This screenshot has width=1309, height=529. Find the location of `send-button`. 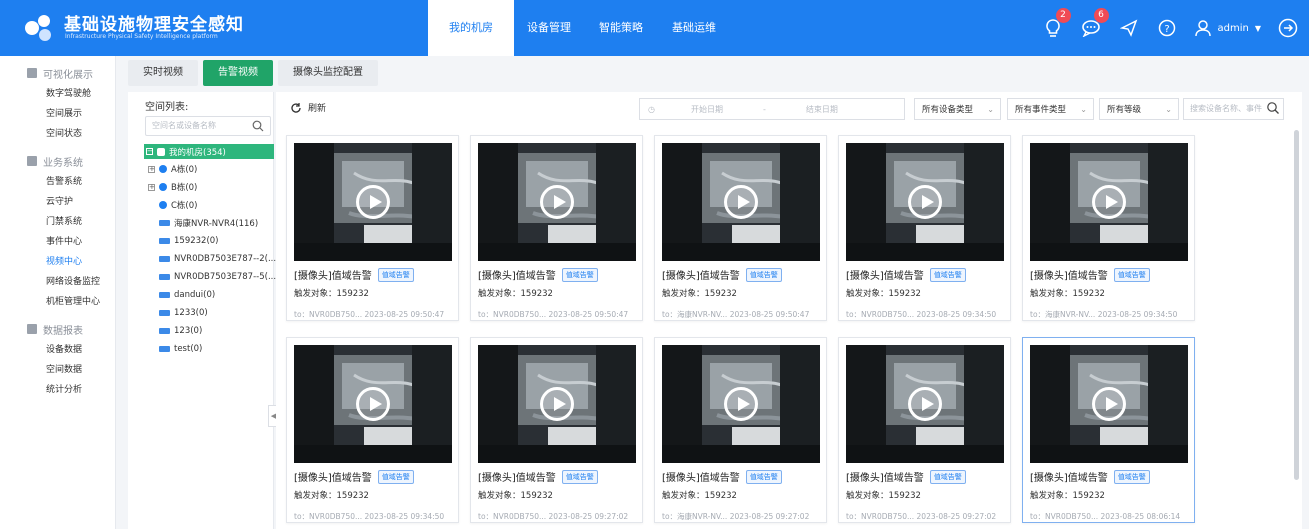

send-button is located at coordinates (1129, 28).